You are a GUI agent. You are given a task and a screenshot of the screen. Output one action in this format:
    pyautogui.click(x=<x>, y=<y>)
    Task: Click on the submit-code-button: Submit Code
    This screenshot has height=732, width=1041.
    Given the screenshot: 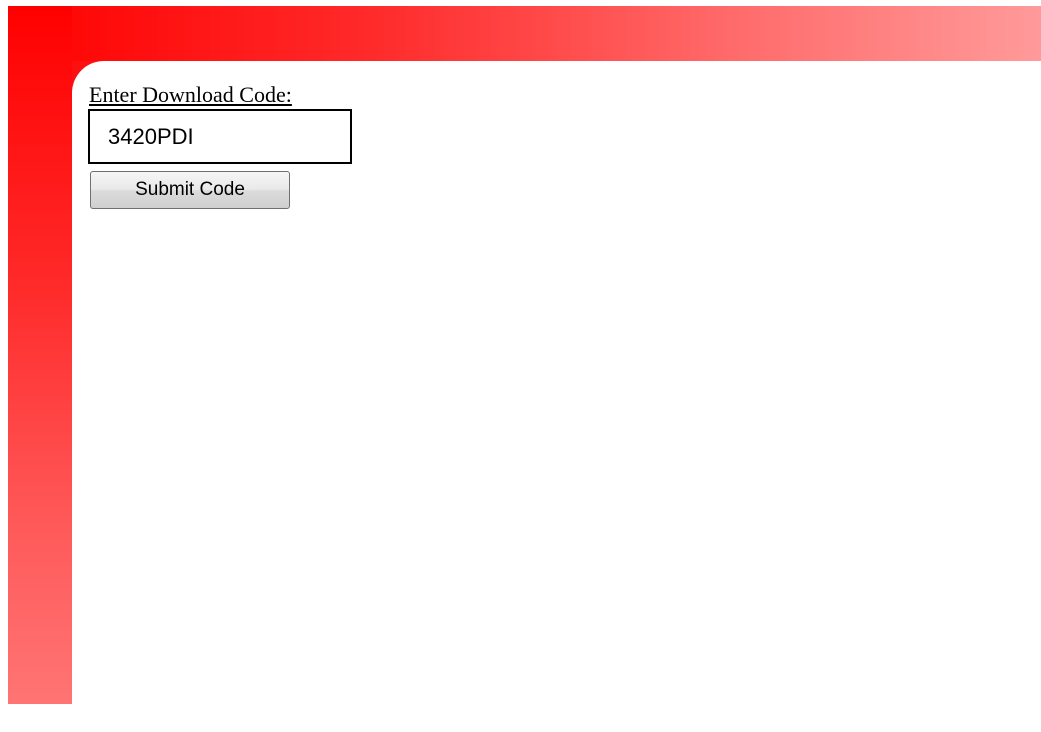 What is the action you would take?
    pyautogui.click(x=190, y=190)
    